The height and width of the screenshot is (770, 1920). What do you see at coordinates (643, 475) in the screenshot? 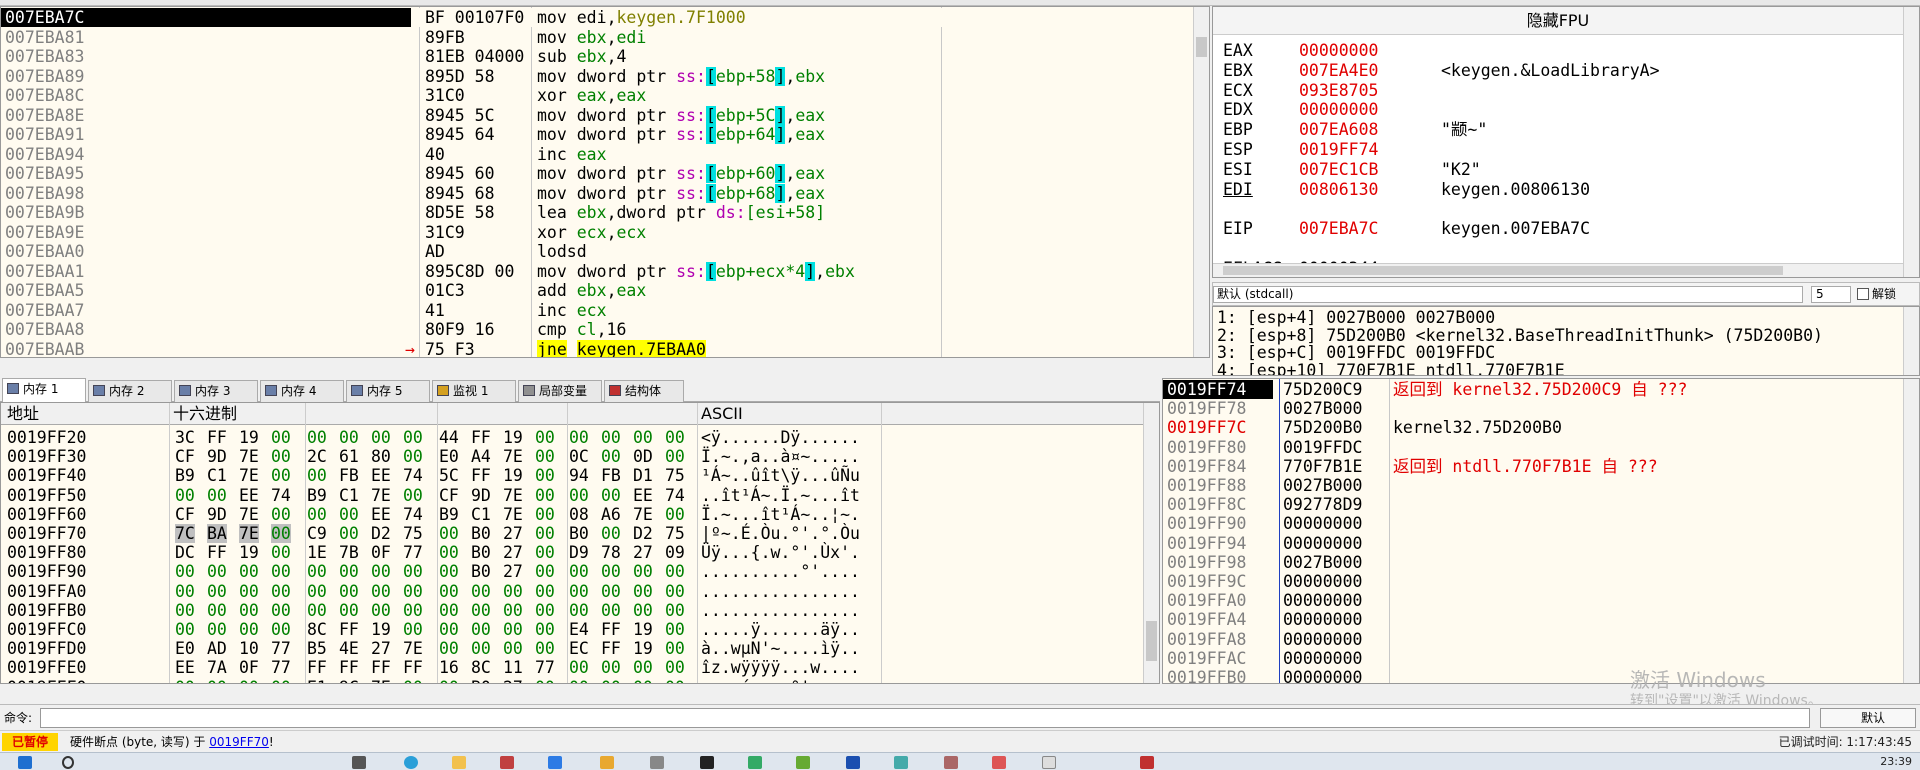
I see `dump-byte: D1` at bounding box center [643, 475].